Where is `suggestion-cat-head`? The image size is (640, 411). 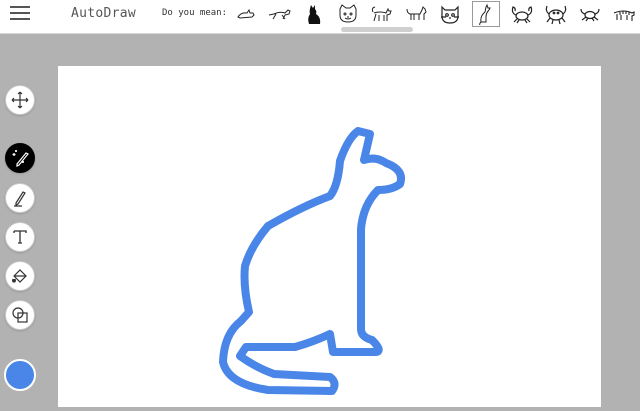 suggestion-cat-head is located at coordinates (450, 14).